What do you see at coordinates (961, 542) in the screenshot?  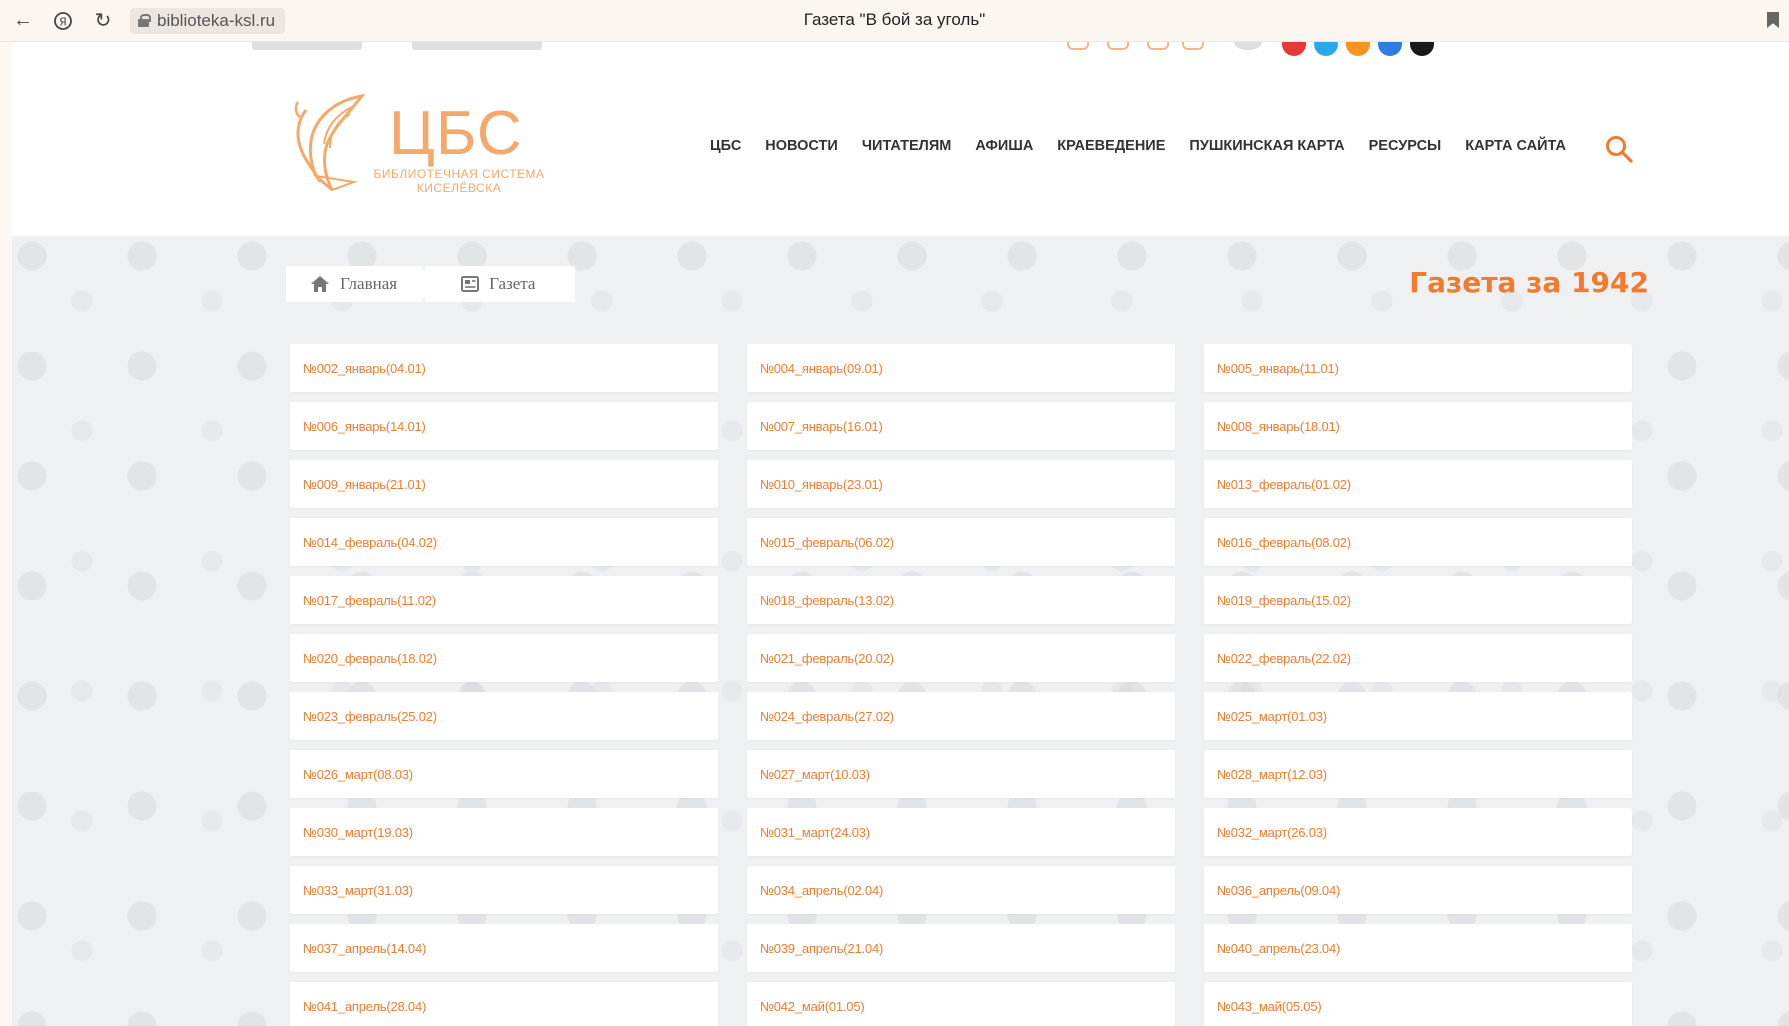 I see `issue-link: №015_февраль(06.02)` at bounding box center [961, 542].